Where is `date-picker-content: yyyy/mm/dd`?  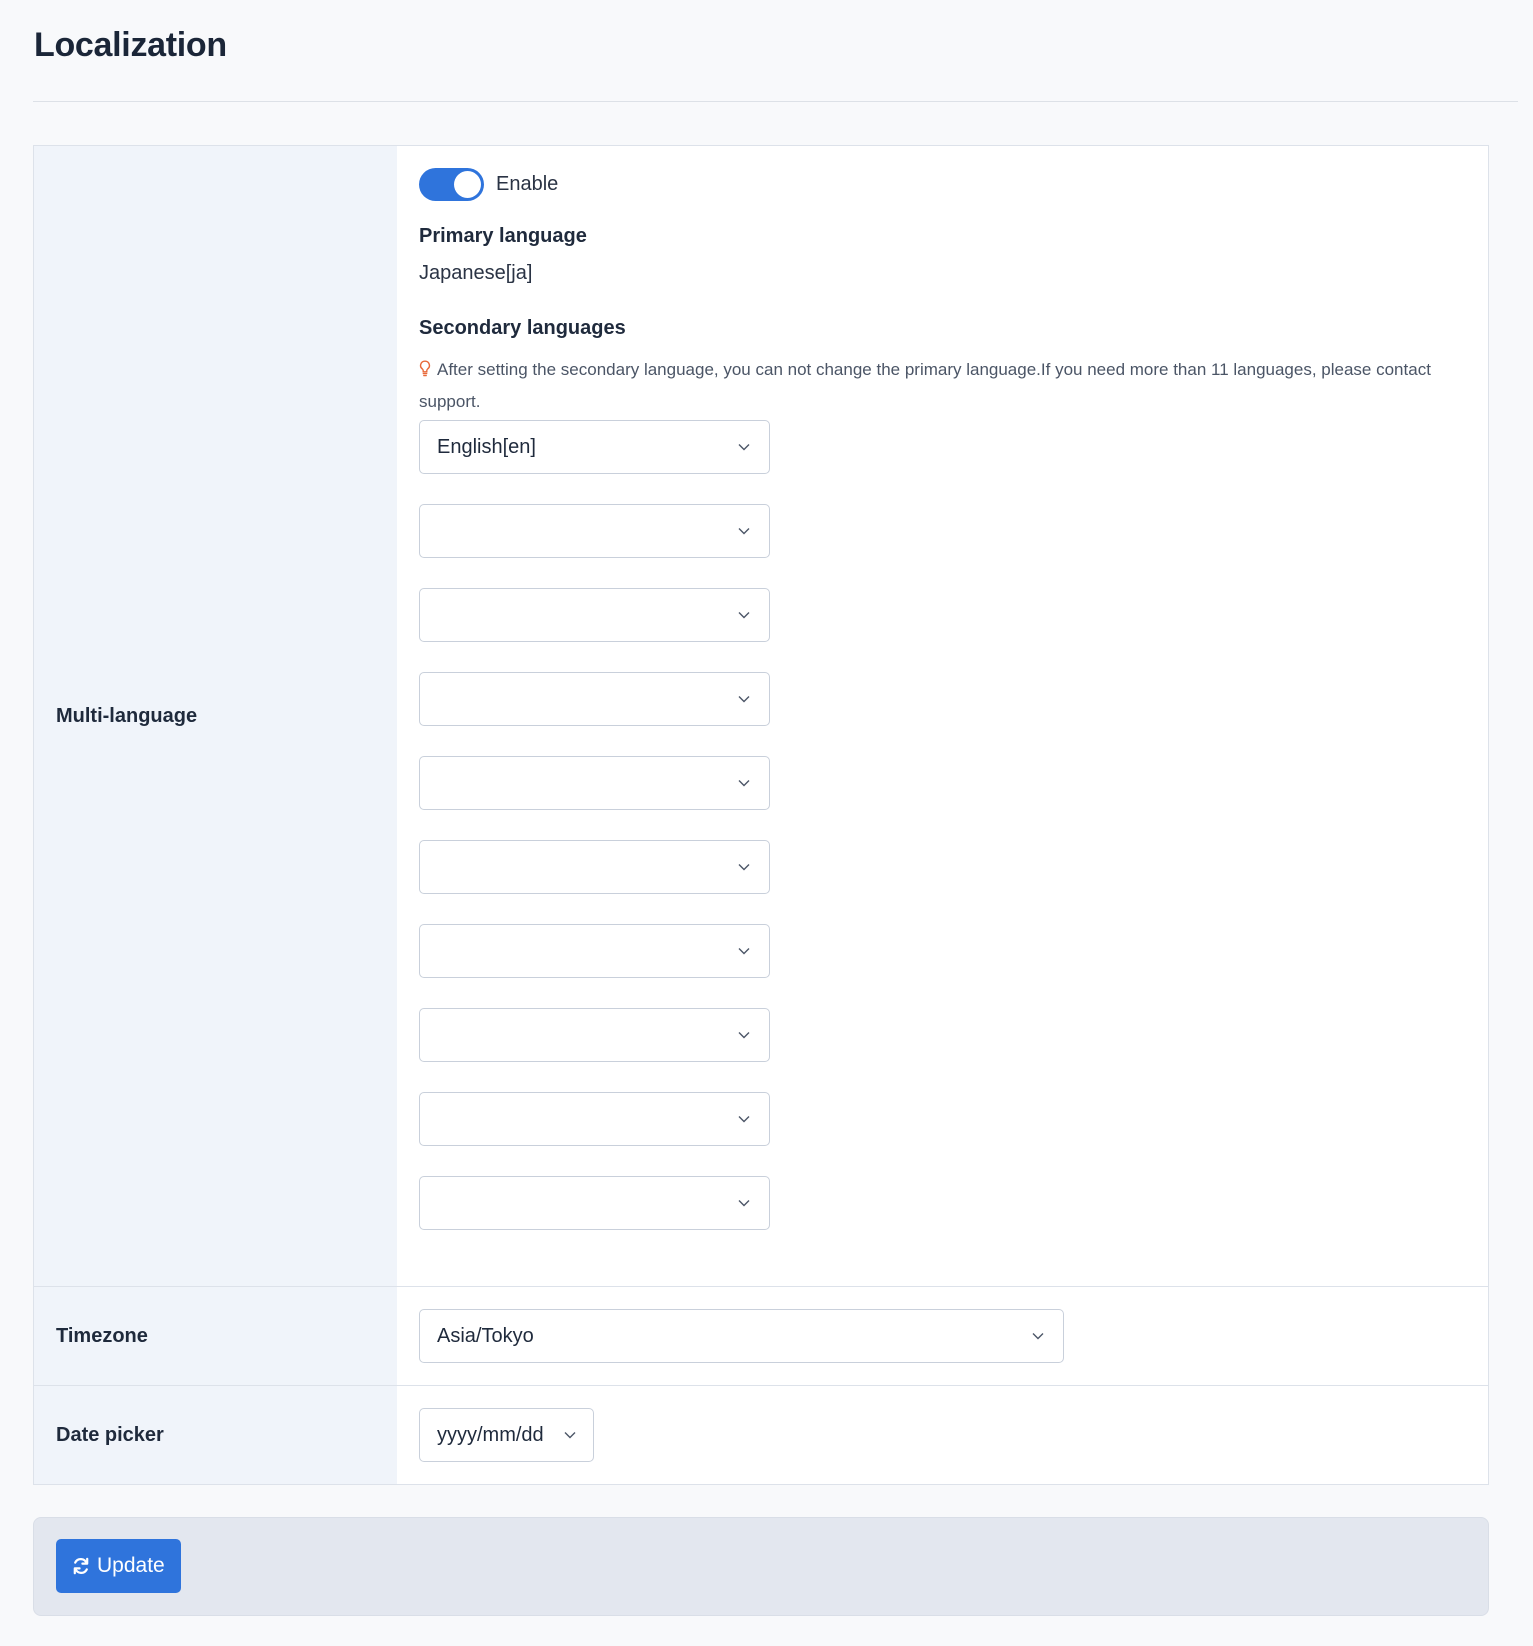 date-picker-content: yyyy/mm/dd is located at coordinates (942, 1435).